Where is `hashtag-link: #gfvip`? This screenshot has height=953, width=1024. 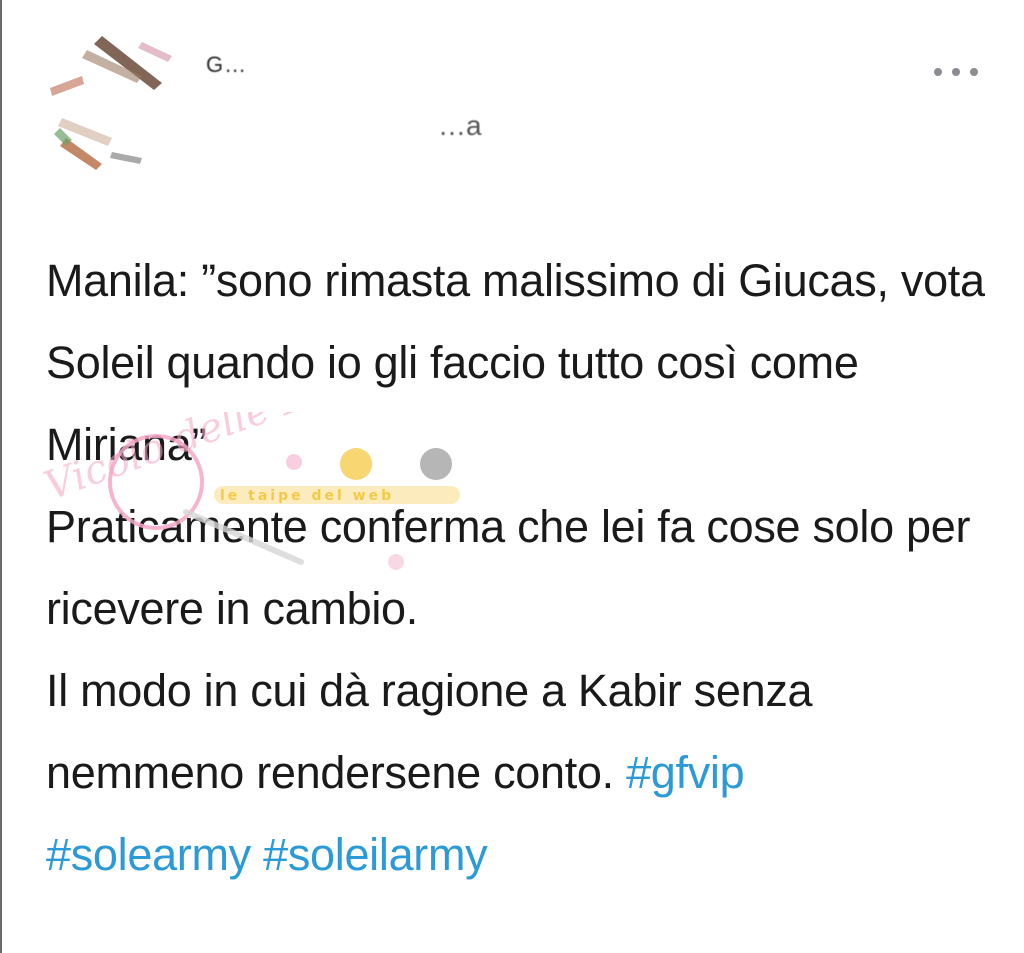 hashtag-link: #gfvip is located at coordinates (685, 772).